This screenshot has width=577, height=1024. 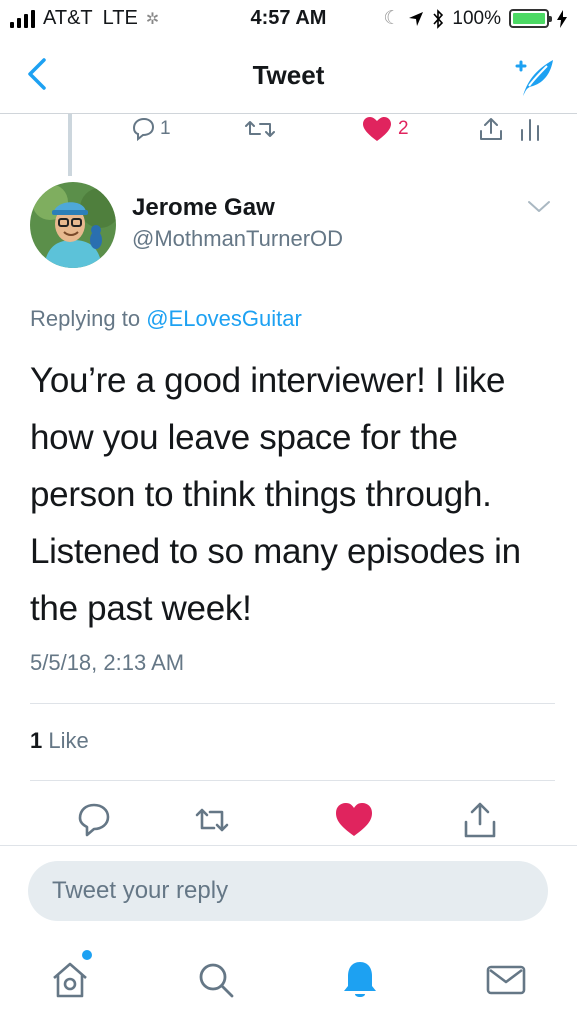 What do you see at coordinates (416, 18) in the screenshot?
I see `location-icon` at bounding box center [416, 18].